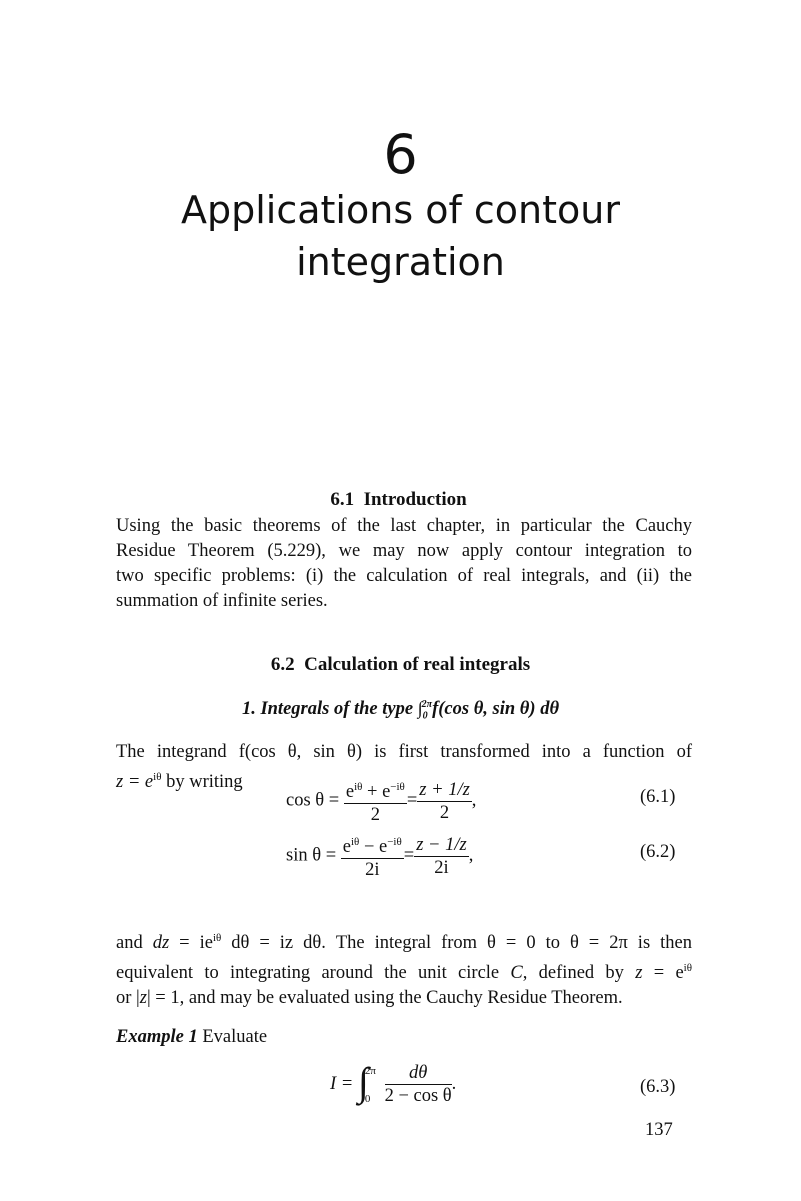 The image size is (801, 1201). I want to click on denominator: 2 − cos θ, so click(418, 1096).